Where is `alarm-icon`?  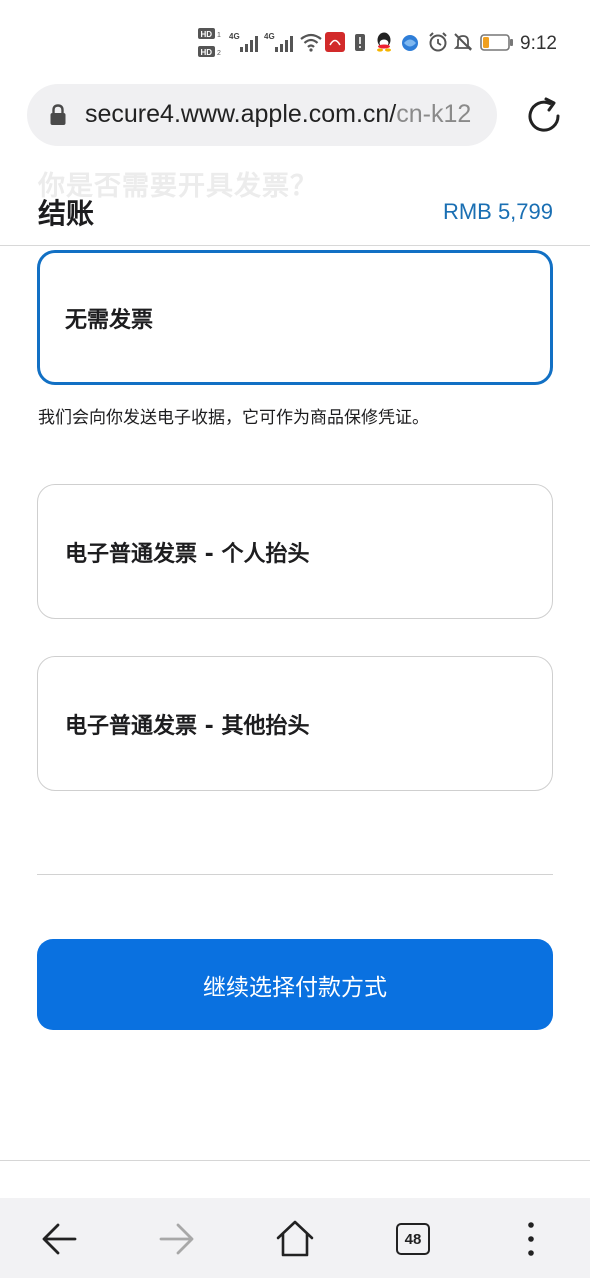
alarm-icon is located at coordinates (438, 42).